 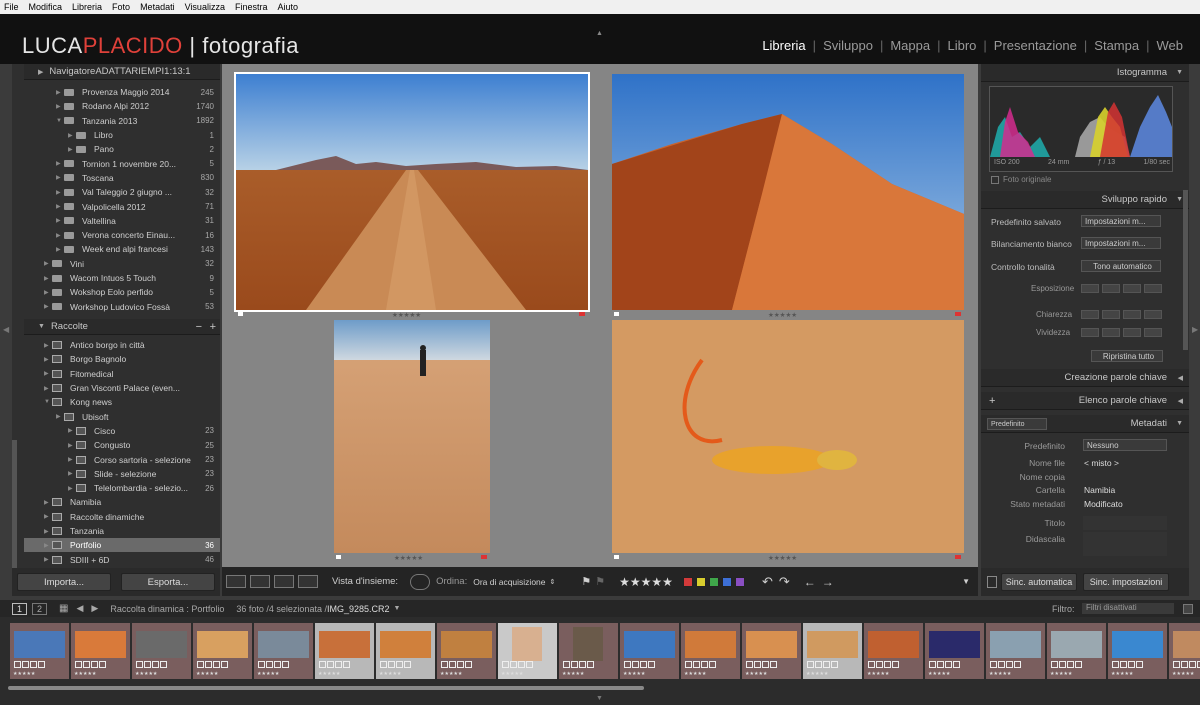 What do you see at coordinates (767, 582) in the screenshot?
I see `rotate-left-icon: ↶` at bounding box center [767, 582].